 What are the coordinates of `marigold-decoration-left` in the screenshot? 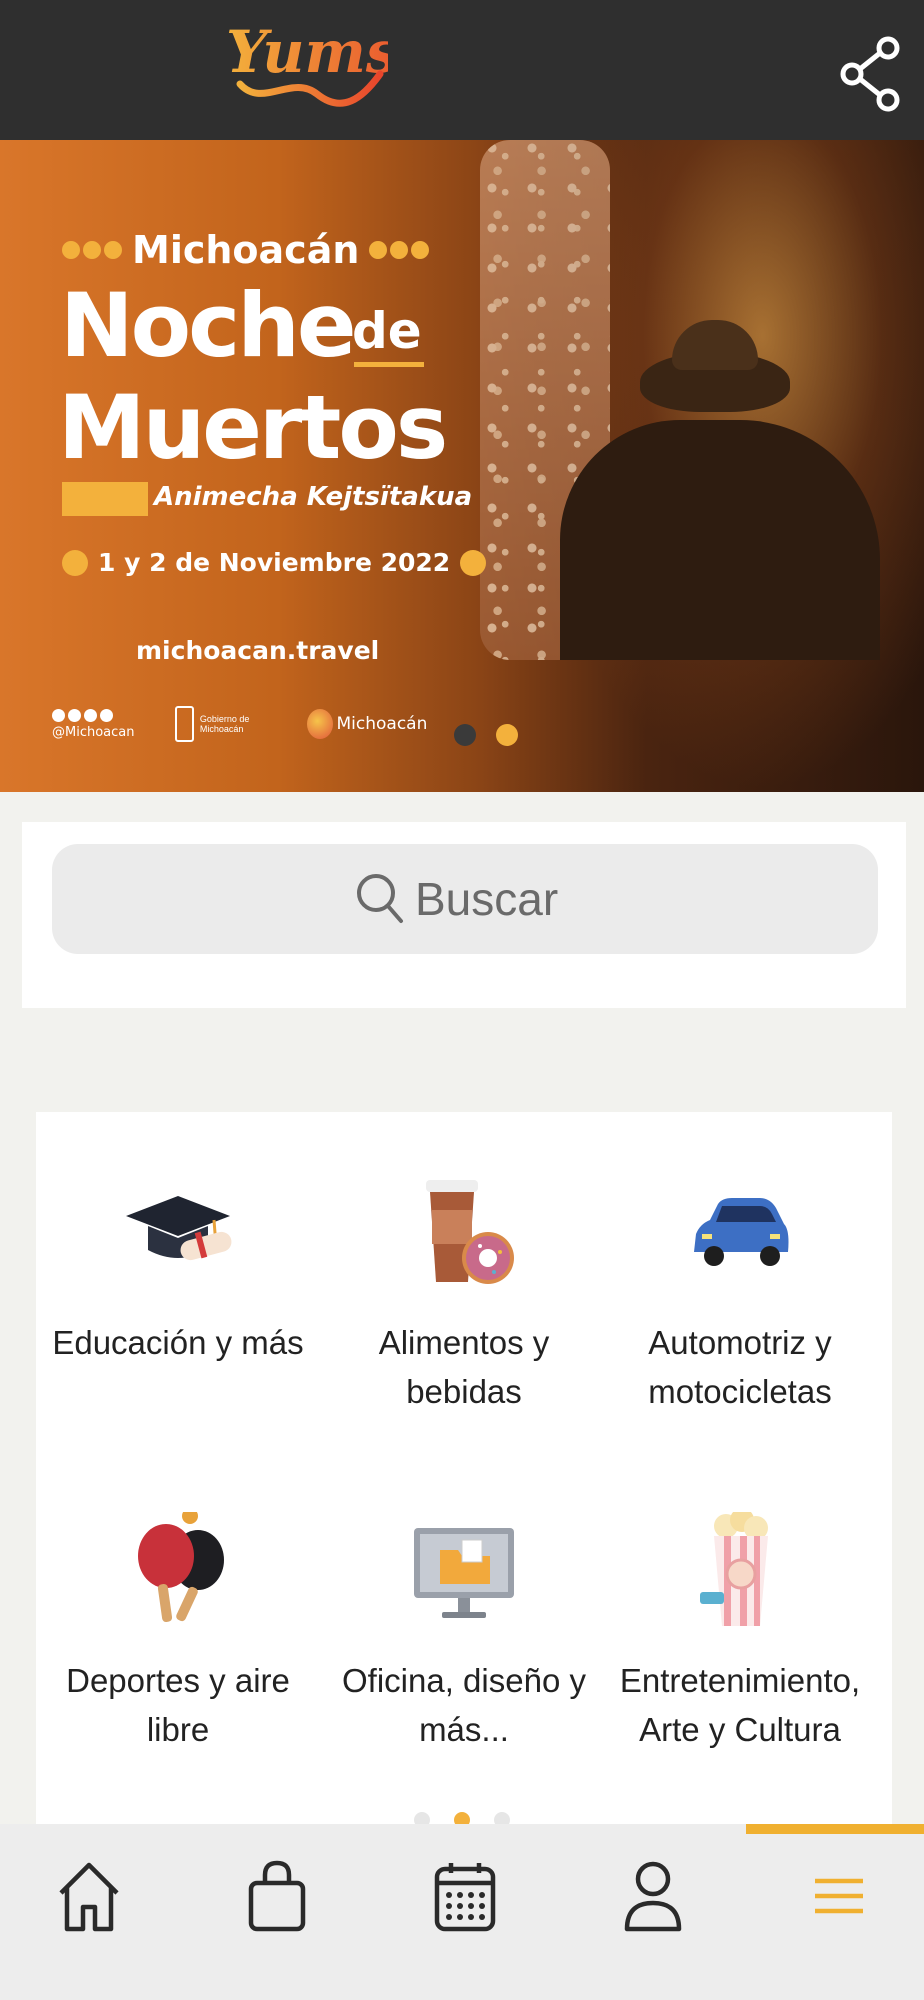 It's located at (92, 250).